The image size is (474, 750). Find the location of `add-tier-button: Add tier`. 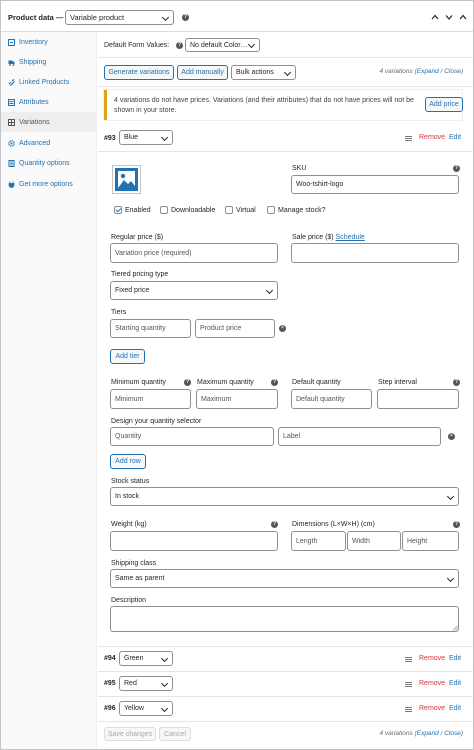

add-tier-button: Add tier is located at coordinates (127, 356).